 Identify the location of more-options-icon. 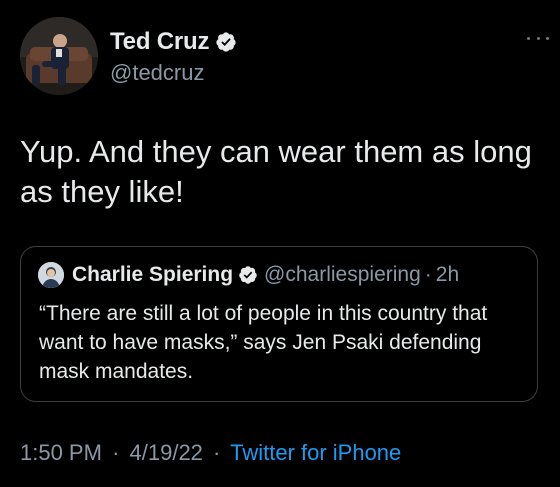
(538, 38).